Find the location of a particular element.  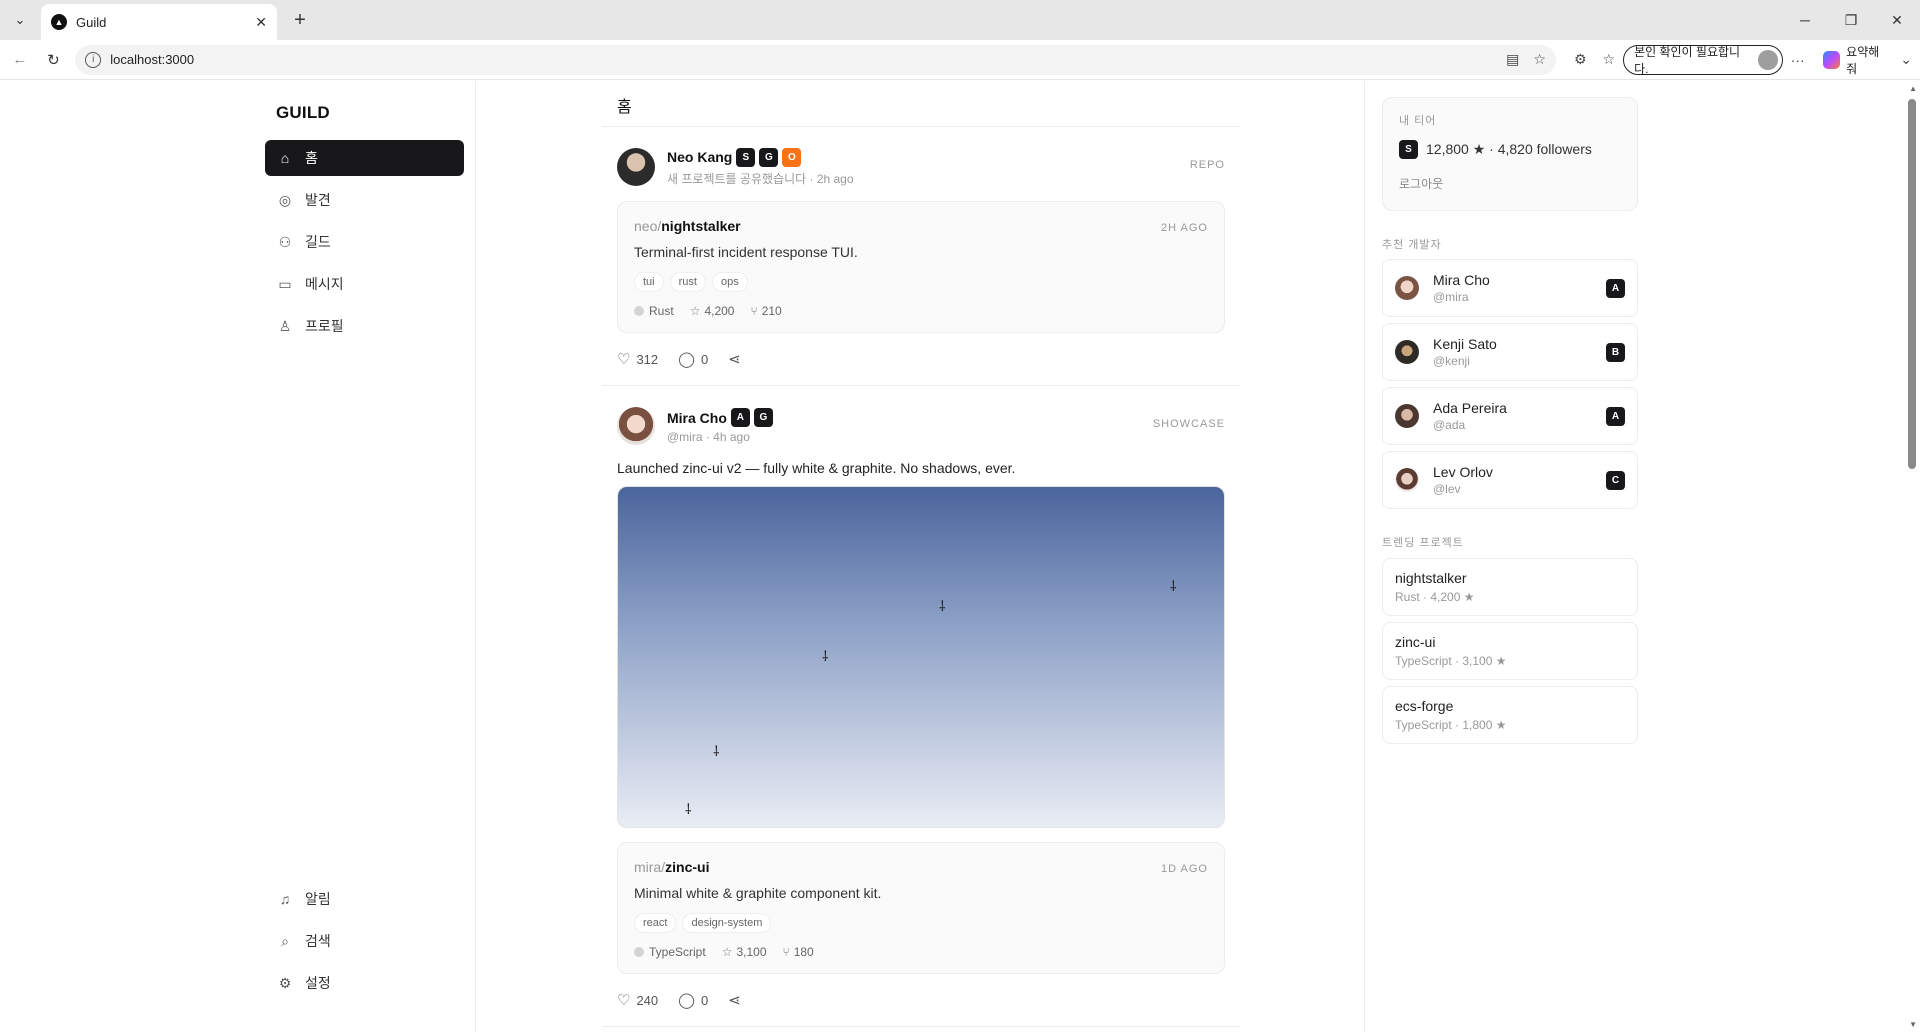

author-name: Mira Cho is located at coordinates (697, 418).